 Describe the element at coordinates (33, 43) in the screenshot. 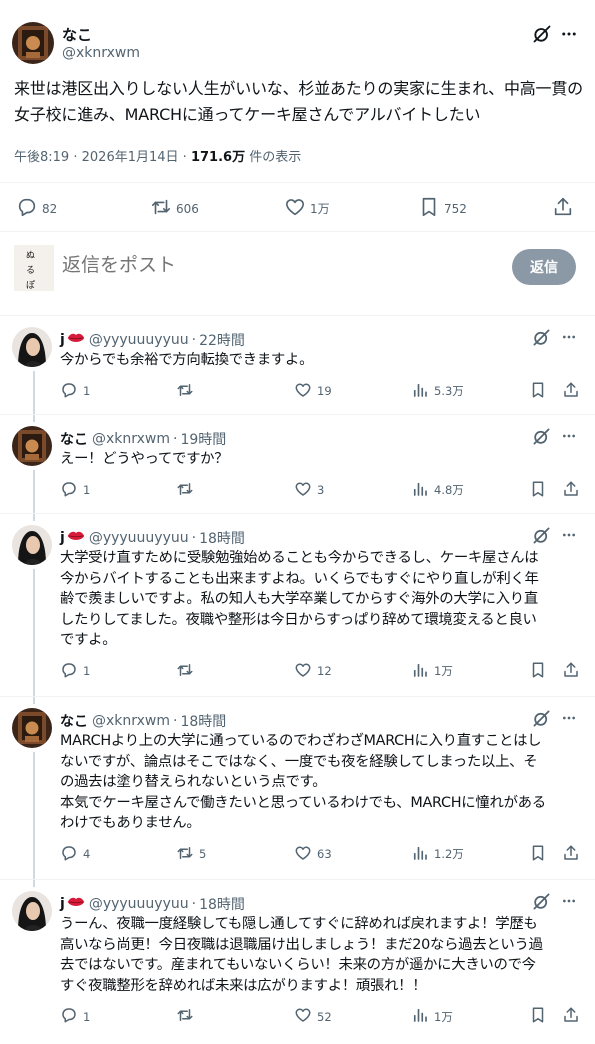

I see `author-avatar` at that location.